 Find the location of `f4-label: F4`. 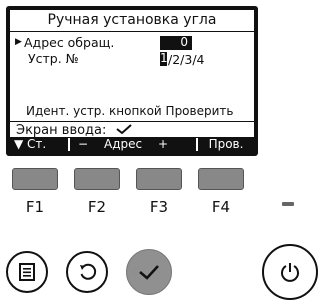

f4-label: F4 is located at coordinates (221, 207).